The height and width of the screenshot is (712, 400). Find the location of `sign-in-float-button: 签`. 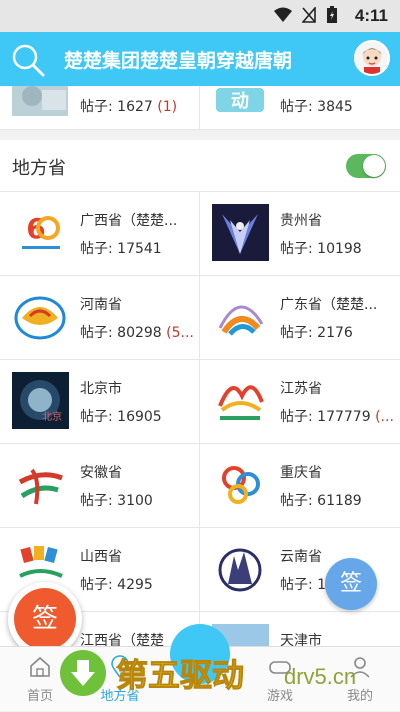

sign-in-float-button: 签 is located at coordinates (351, 584).